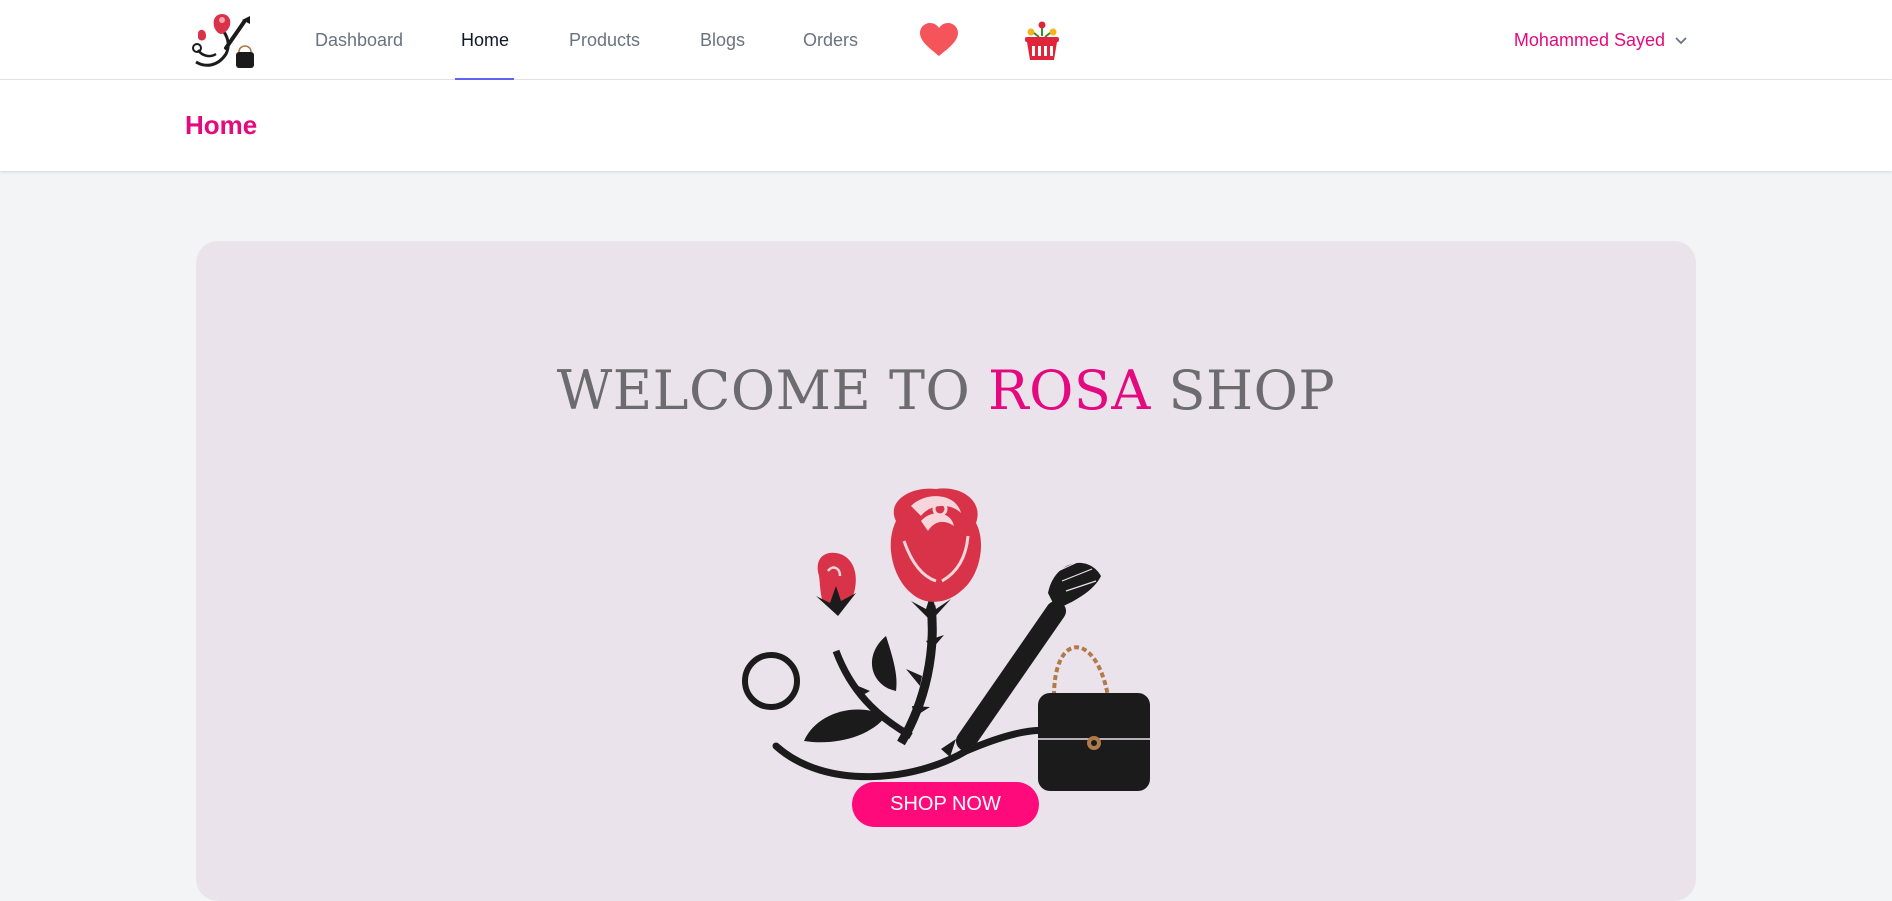 This screenshot has height=901, width=1892. What do you see at coordinates (221, 125) in the screenshot?
I see `page-title: Home` at bounding box center [221, 125].